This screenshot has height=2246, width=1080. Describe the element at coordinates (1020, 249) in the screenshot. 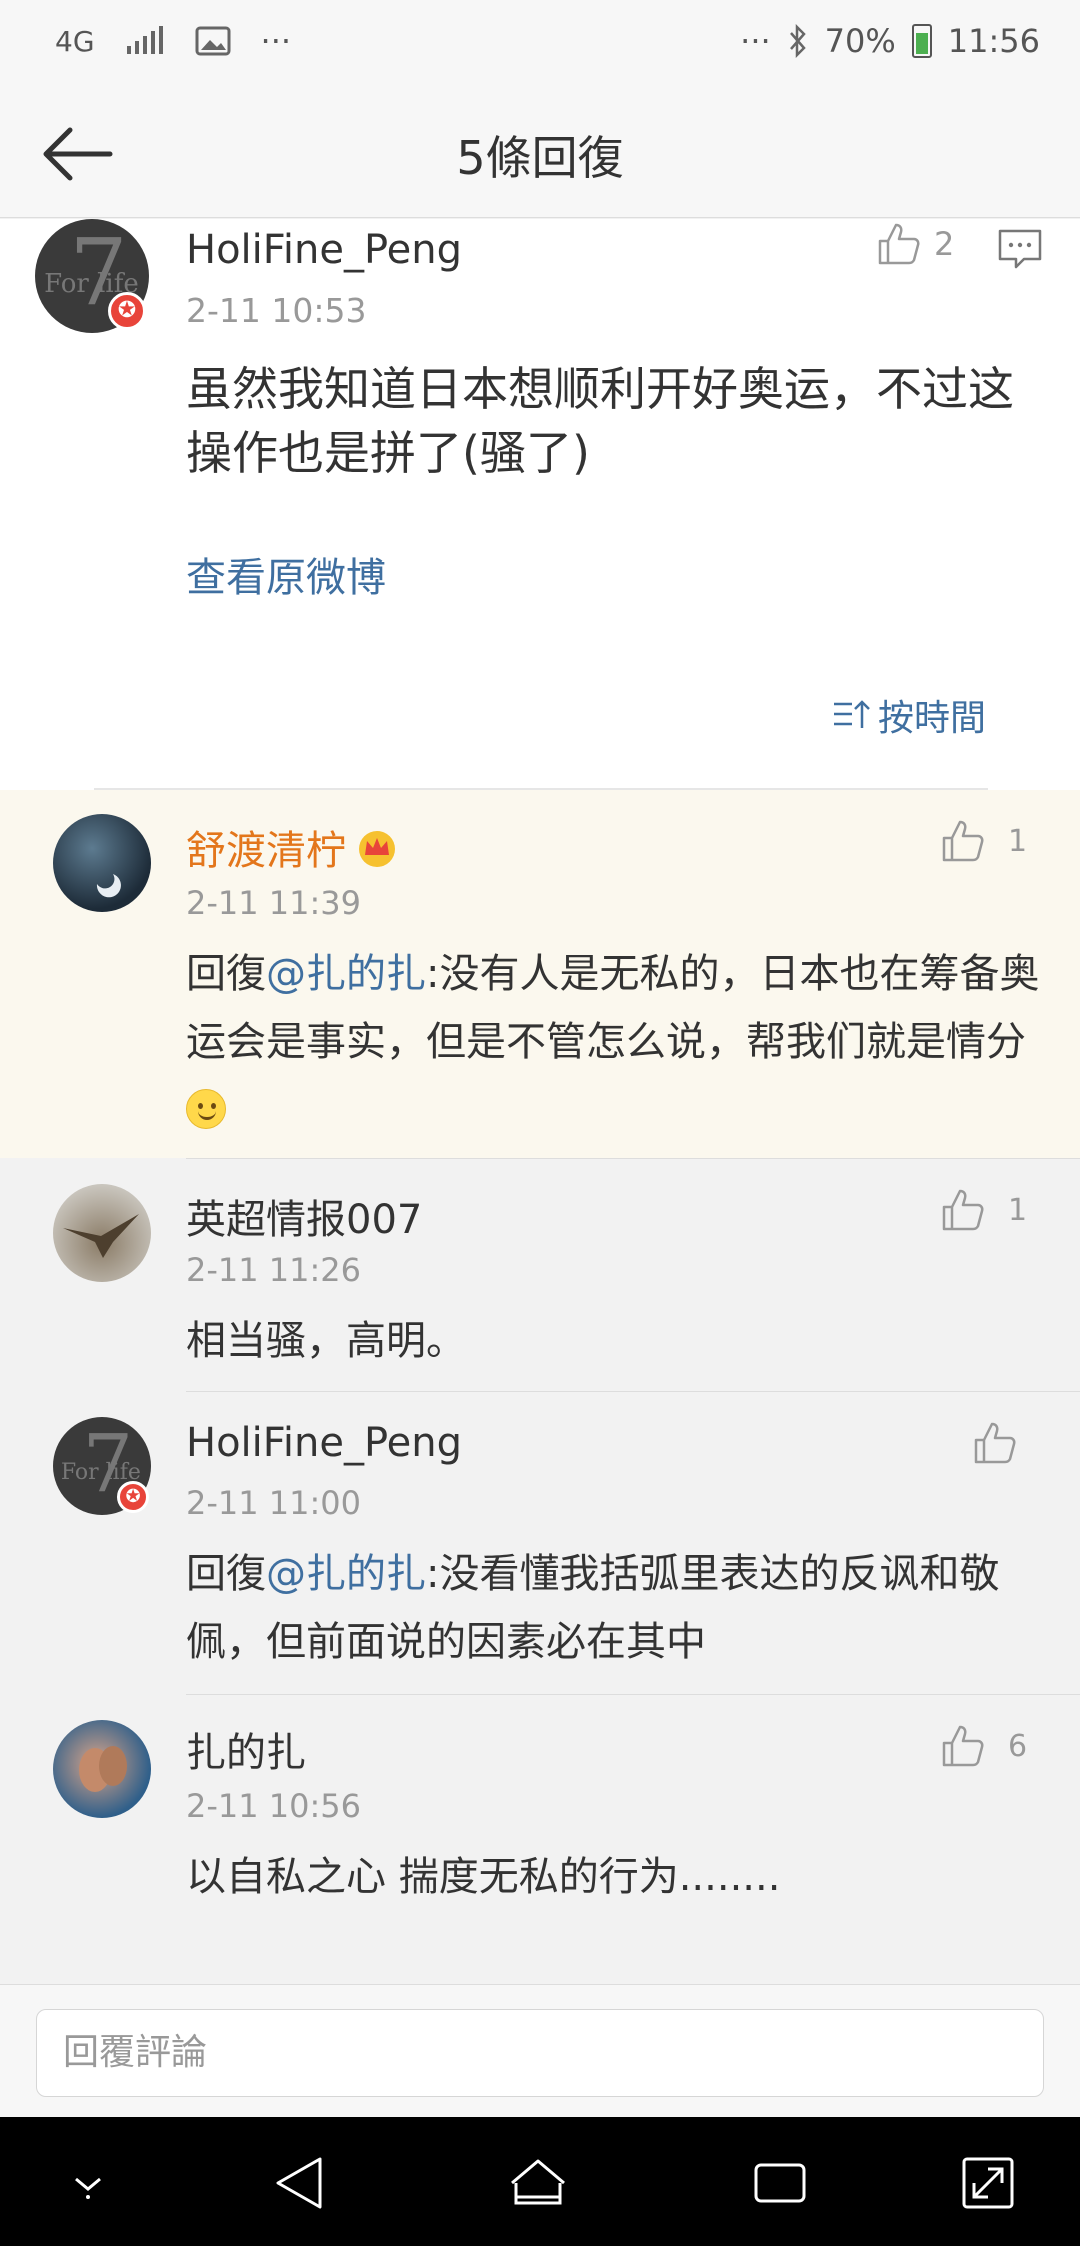

I see `comment-icon` at that location.